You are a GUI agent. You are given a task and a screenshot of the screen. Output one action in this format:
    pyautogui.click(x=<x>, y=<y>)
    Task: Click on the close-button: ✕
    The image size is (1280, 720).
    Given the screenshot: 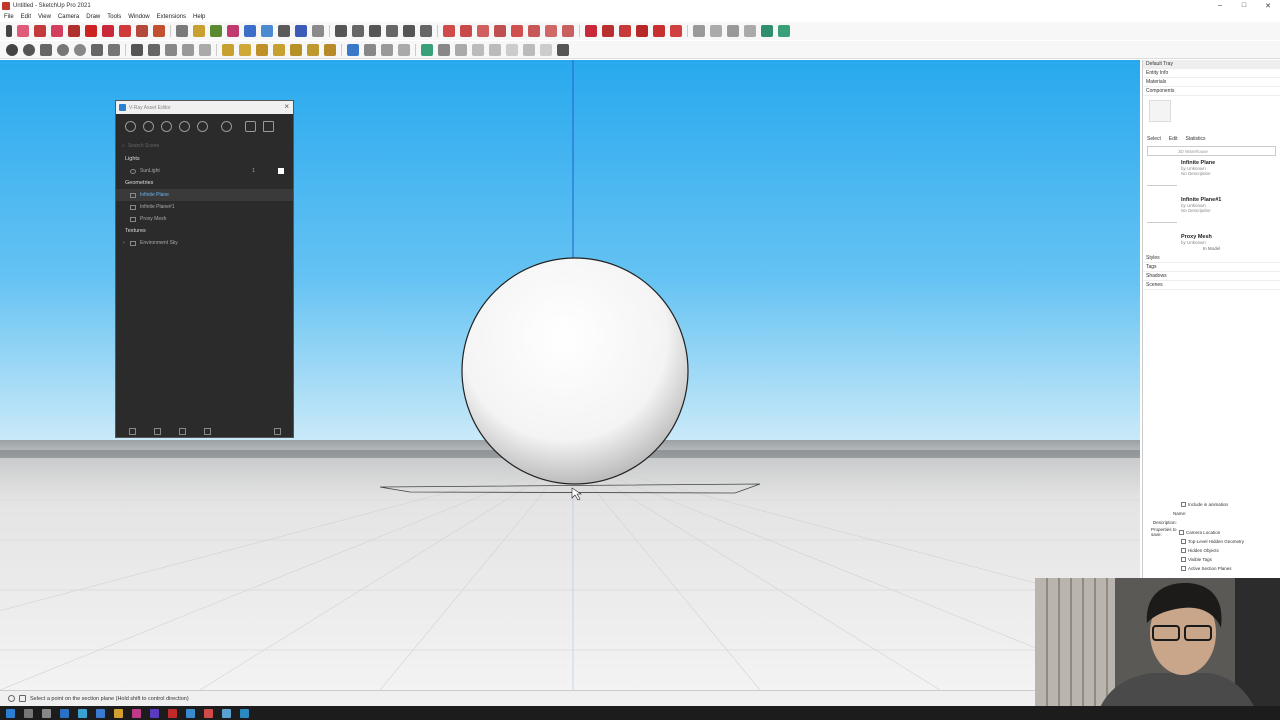 What is the action you would take?
    pyautogui.click(x=1268, y=5)
    